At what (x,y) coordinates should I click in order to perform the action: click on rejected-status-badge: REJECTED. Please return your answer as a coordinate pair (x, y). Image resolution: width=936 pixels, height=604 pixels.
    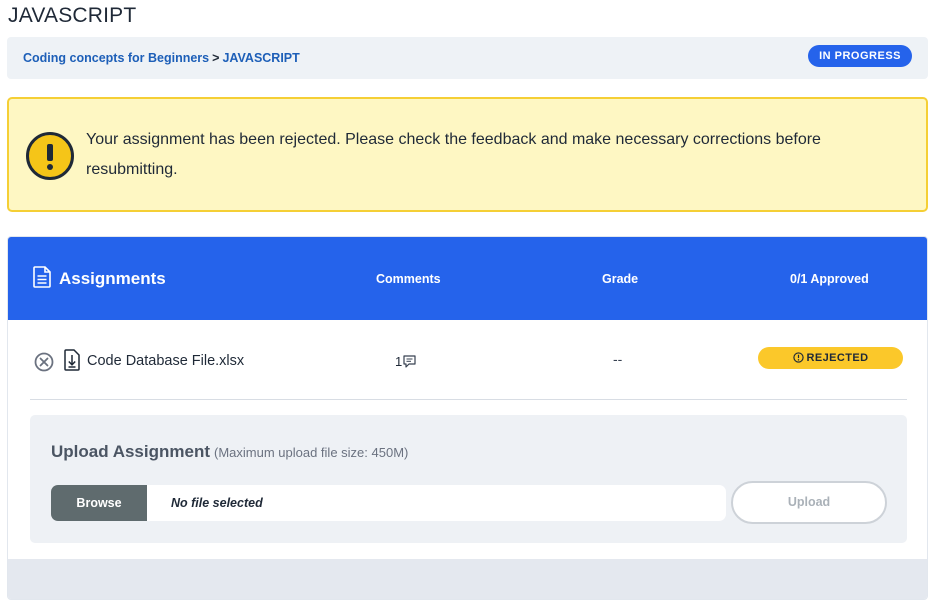
    Looking at the image, I should click on (830, 358).